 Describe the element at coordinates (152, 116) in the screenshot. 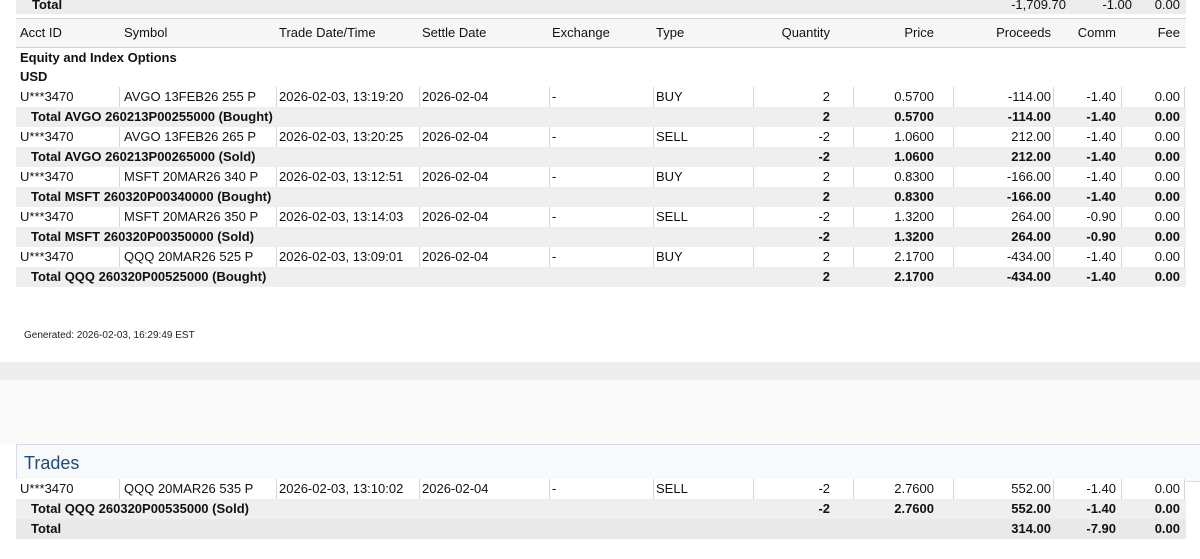

I see `subtotal-label: Total AVGO 260213P00255000 (Bought)` at that location.